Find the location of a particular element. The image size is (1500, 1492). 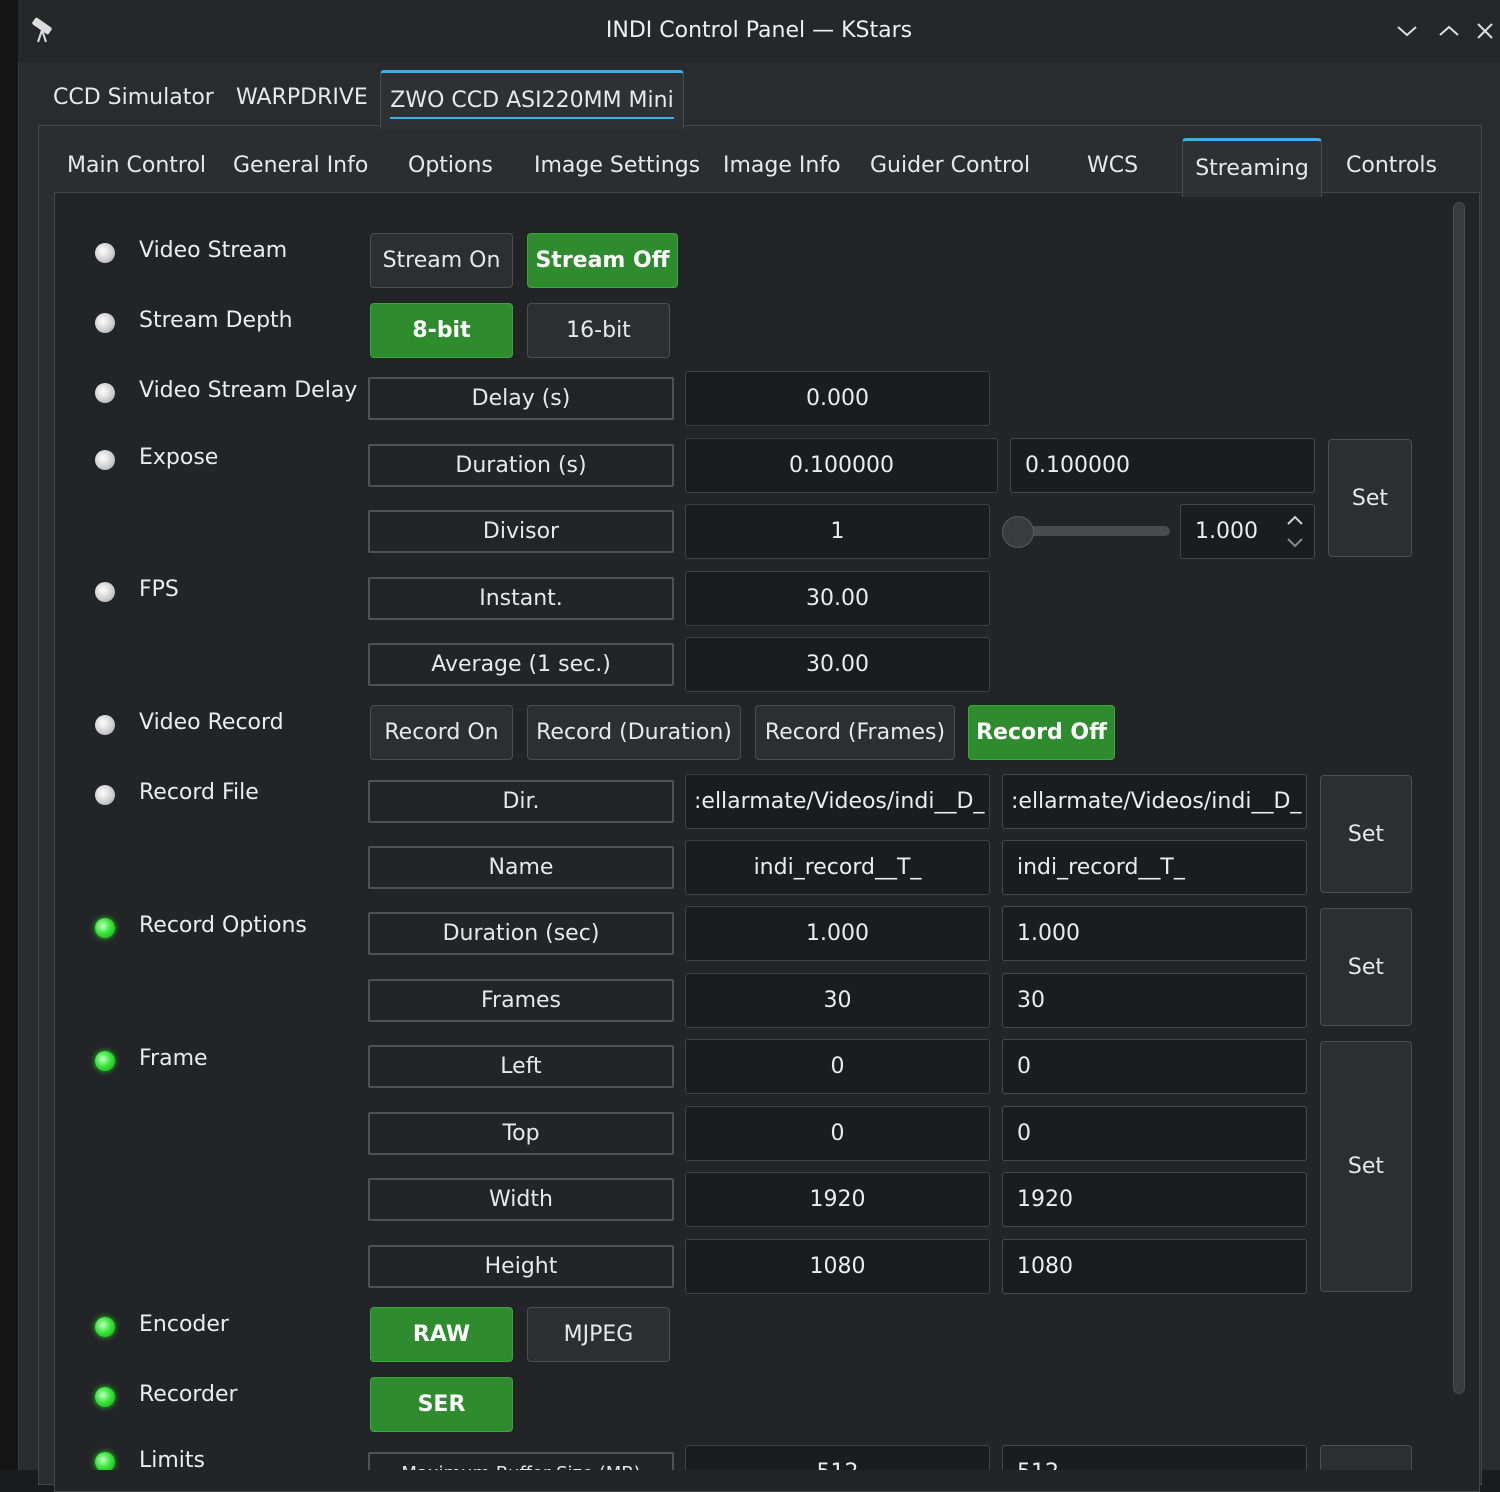

tab-guider-control: Guider Control is located at coordinates (950, 166).